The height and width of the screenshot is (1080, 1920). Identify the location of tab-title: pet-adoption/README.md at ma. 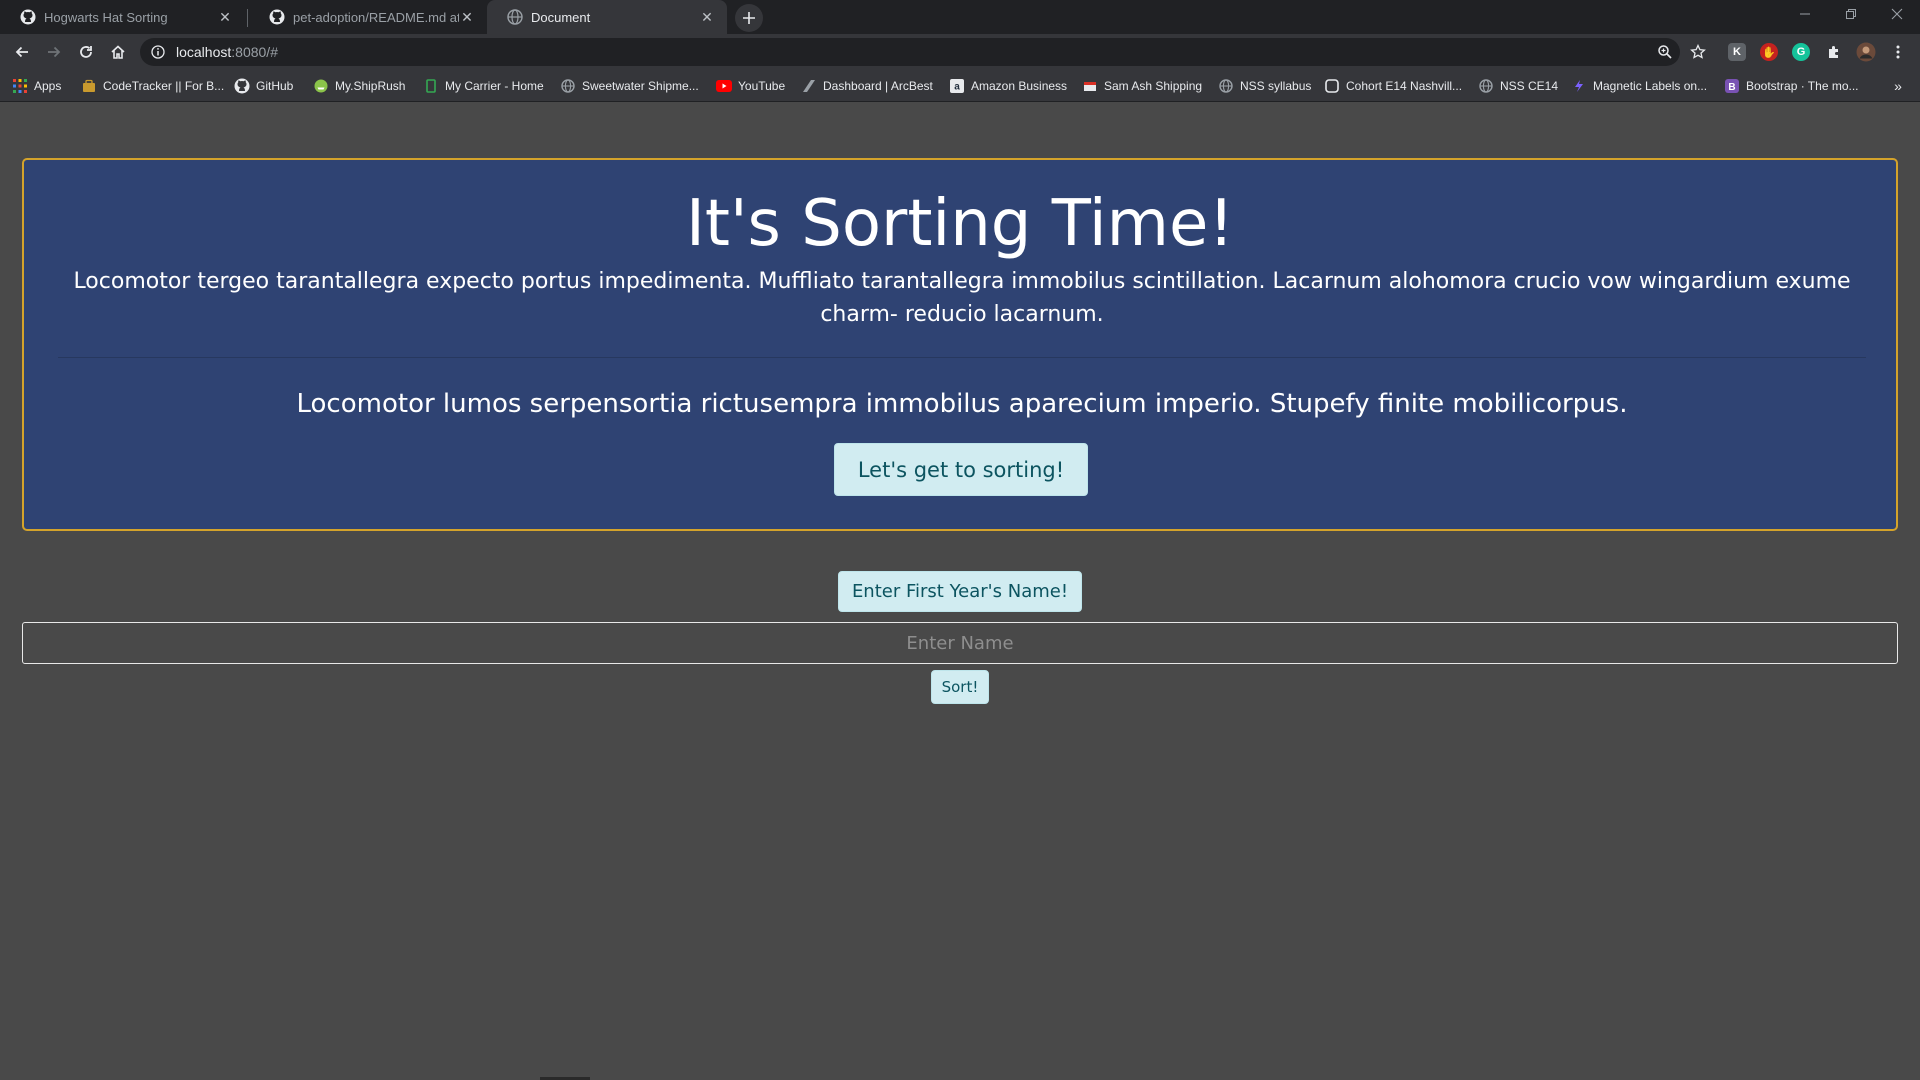
(376, 17).